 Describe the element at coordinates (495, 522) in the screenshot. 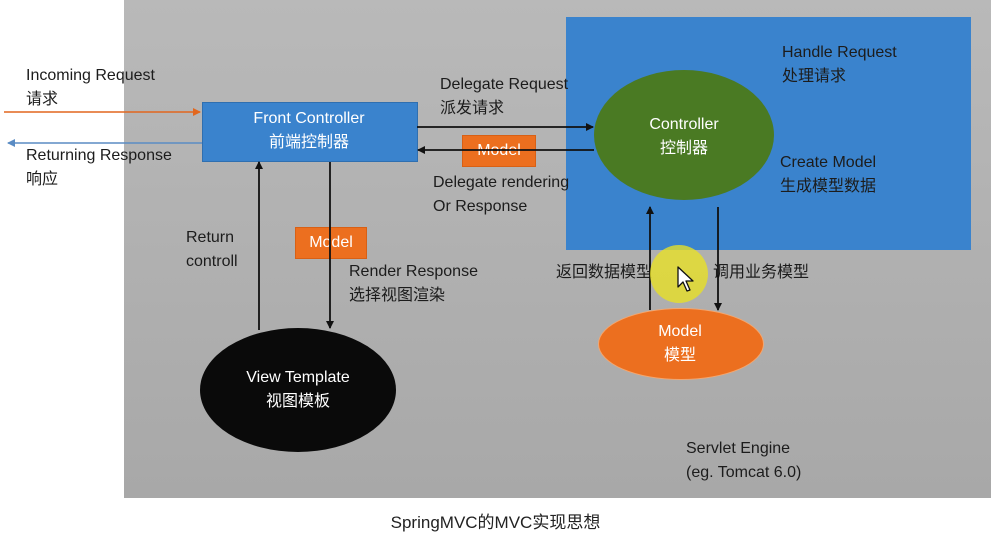

I see `diagram-caption: SpringMVC的MVC实现思想` at that location.